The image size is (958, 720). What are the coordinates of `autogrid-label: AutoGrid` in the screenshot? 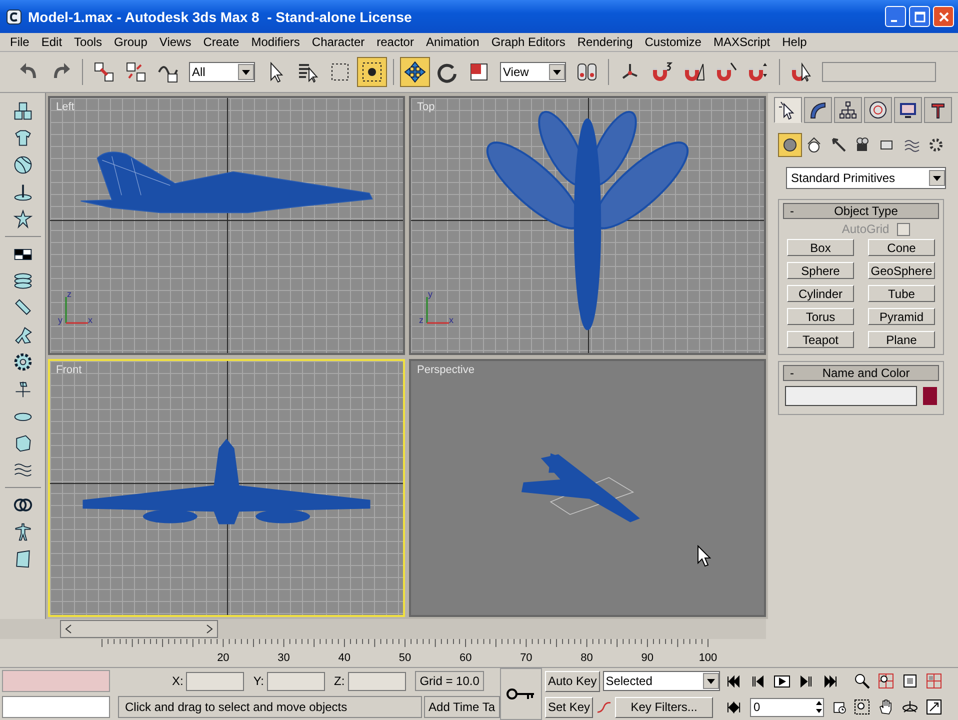 It's located at (866, 229).